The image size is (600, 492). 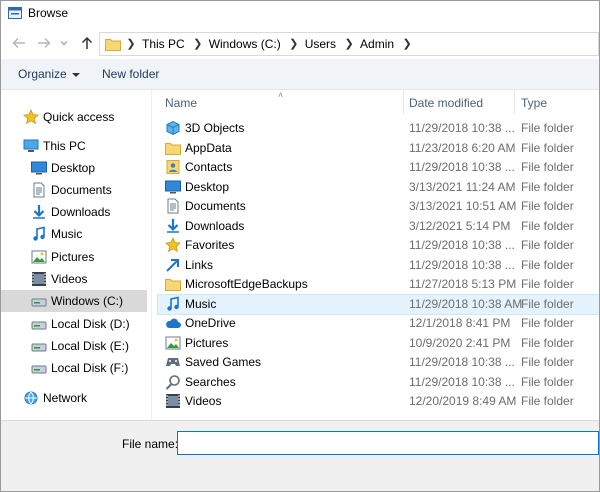 What do you see at coordinates (378, 401) in the screenshot?
I see `table-row: Videos 12/20/2019 8:49 AM File folder` at bounding box center [378, 401].